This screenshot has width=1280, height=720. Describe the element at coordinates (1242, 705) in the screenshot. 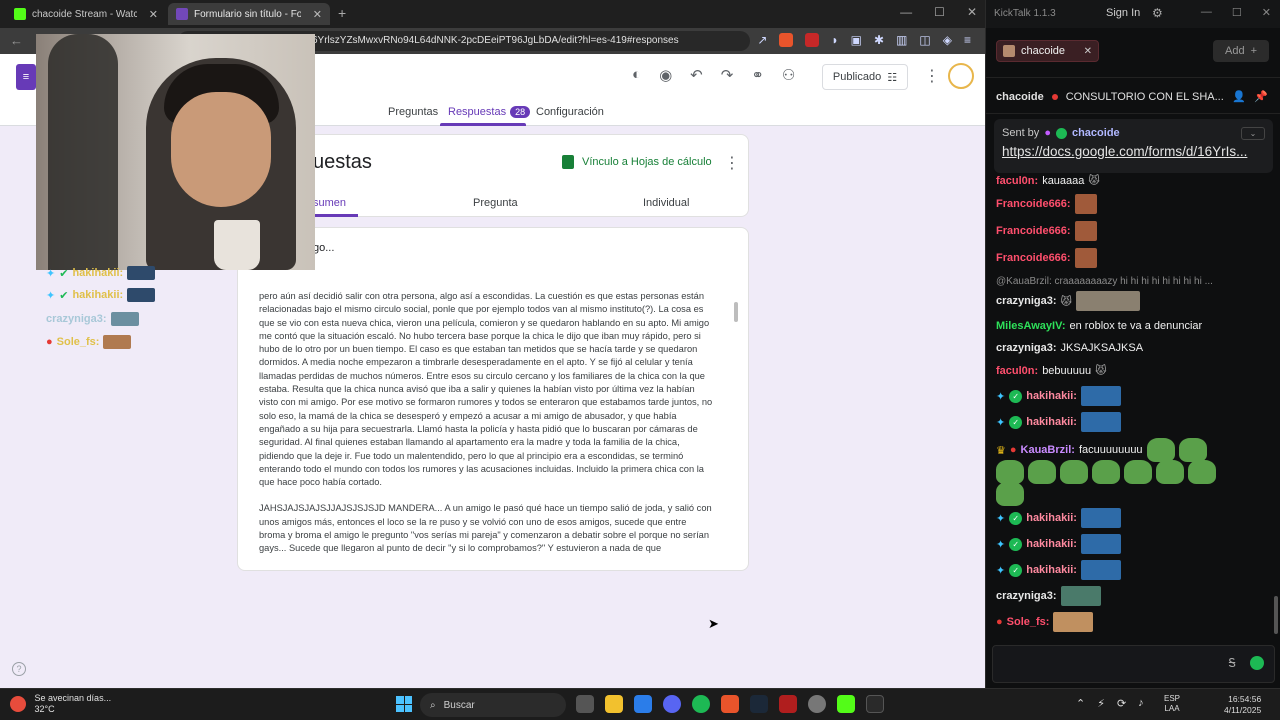

I see `clock: 16:54:56 4/11/2025` at that location.